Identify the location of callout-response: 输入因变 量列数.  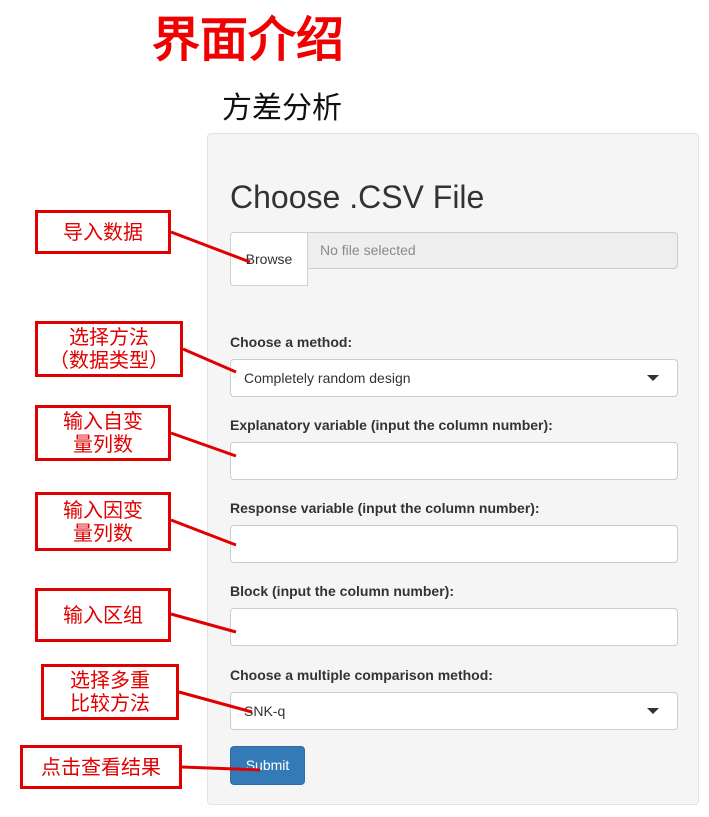
(103, 521).